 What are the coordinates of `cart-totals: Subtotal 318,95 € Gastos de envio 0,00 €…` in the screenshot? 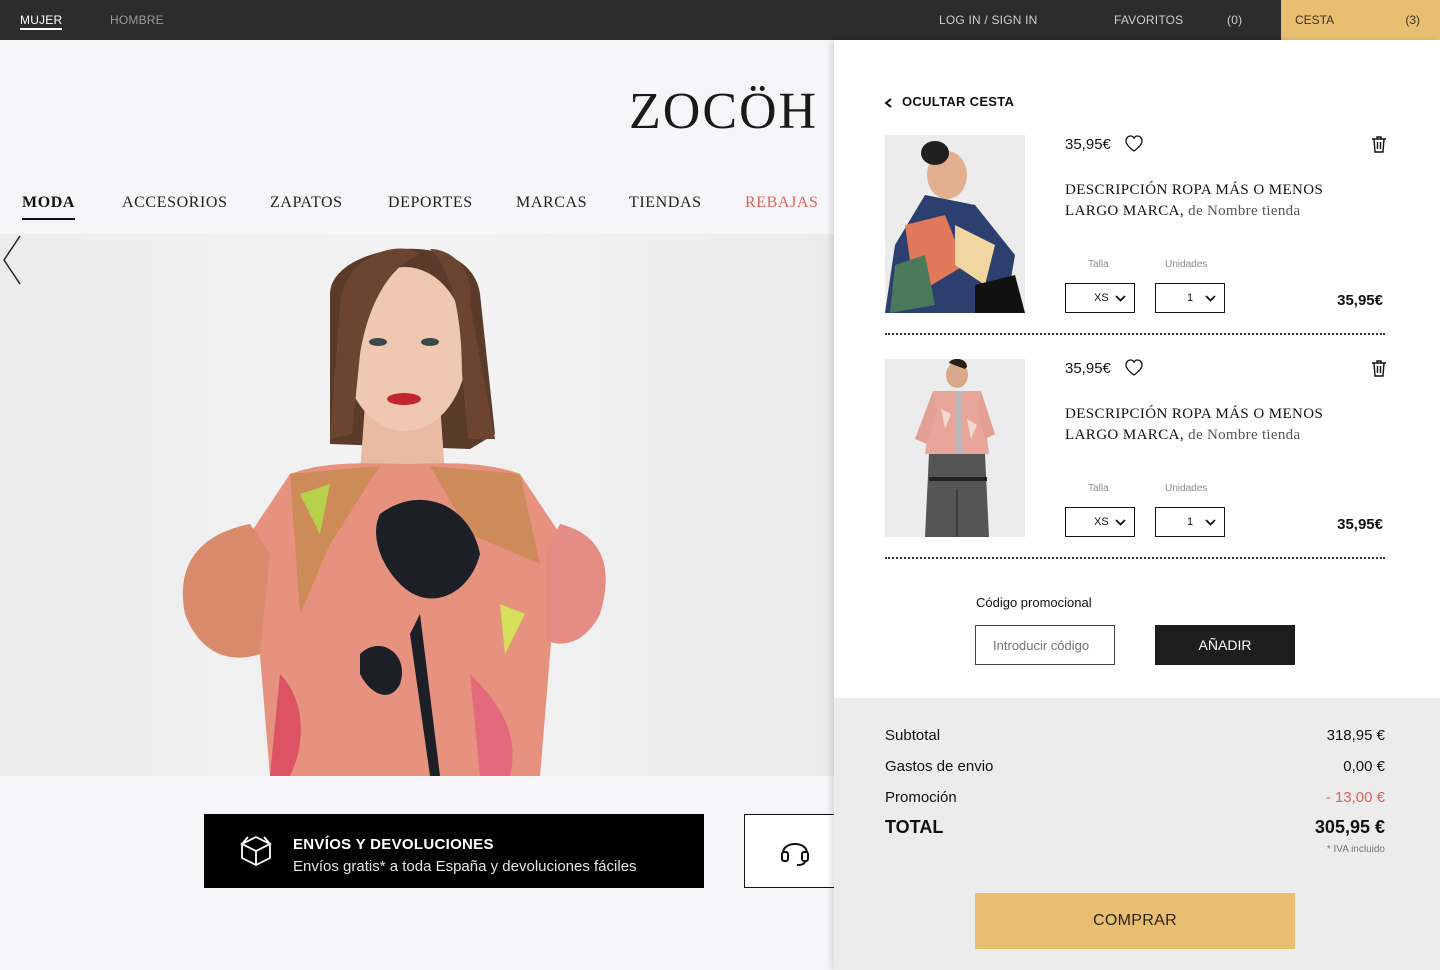 It's located at (1137, 834).